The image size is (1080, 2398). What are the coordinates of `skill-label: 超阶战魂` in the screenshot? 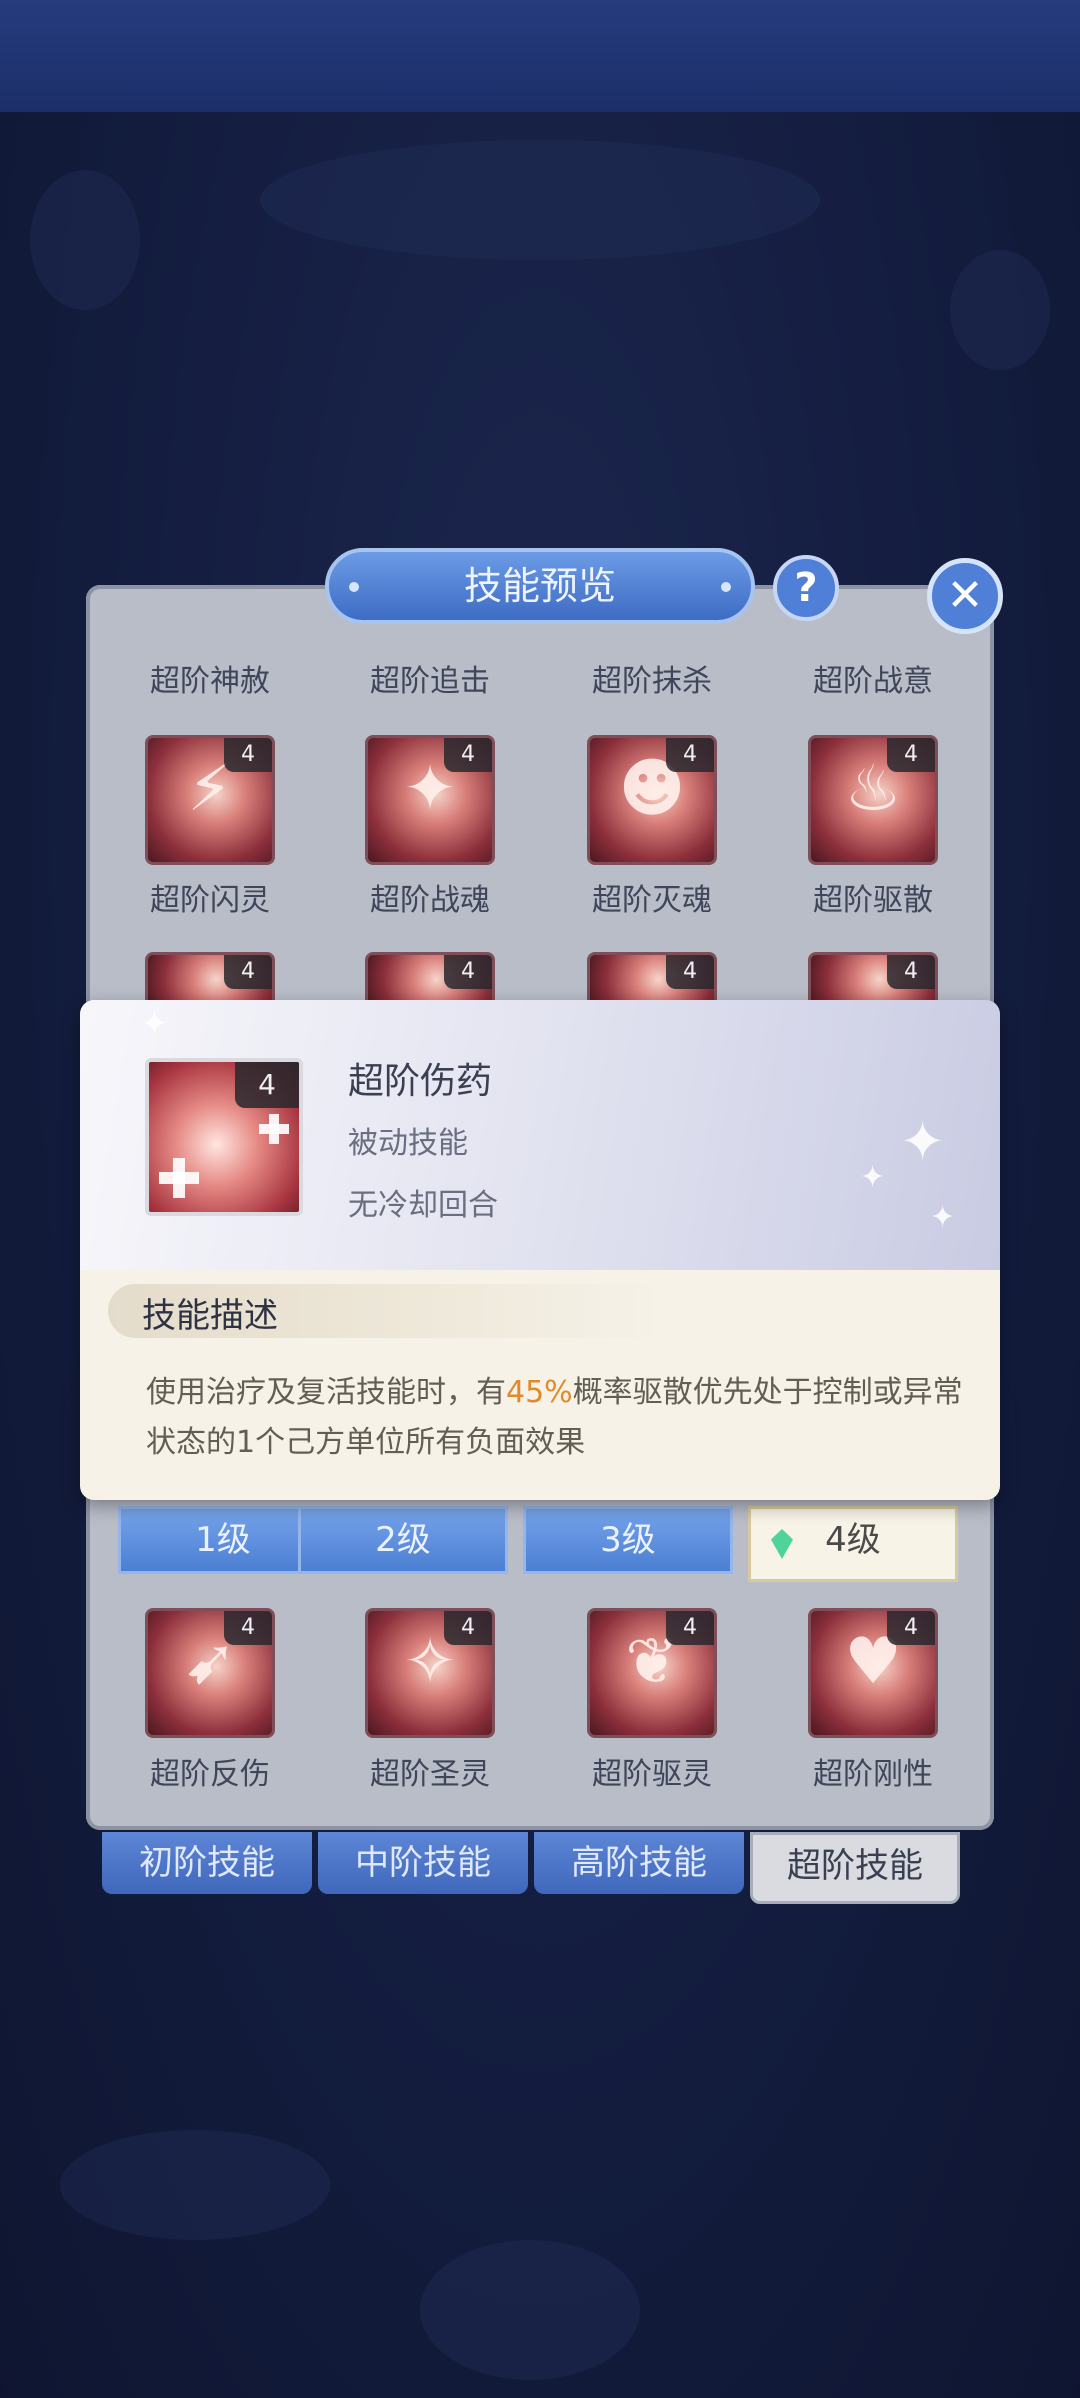 It's located at (430, 900).